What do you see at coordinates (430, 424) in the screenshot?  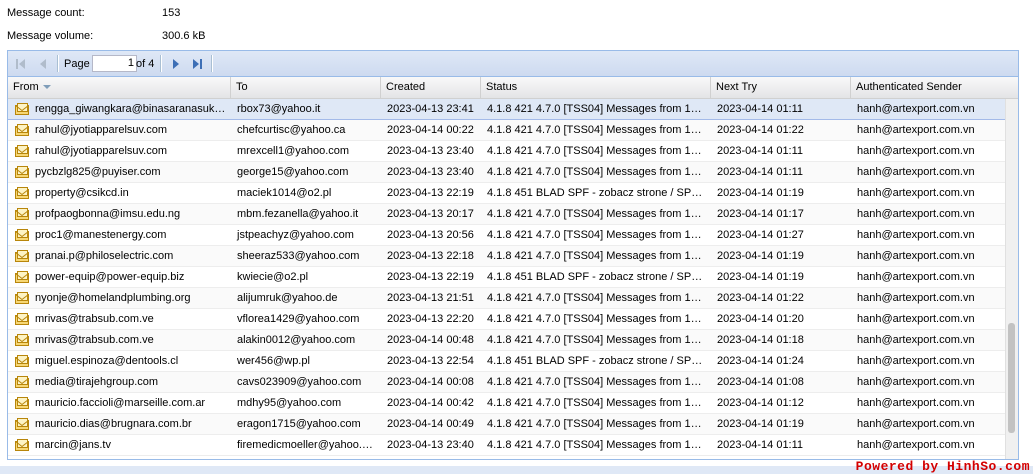 I see `created-cell: 2023-04-14 00:49` at bounding box center [430, 424].